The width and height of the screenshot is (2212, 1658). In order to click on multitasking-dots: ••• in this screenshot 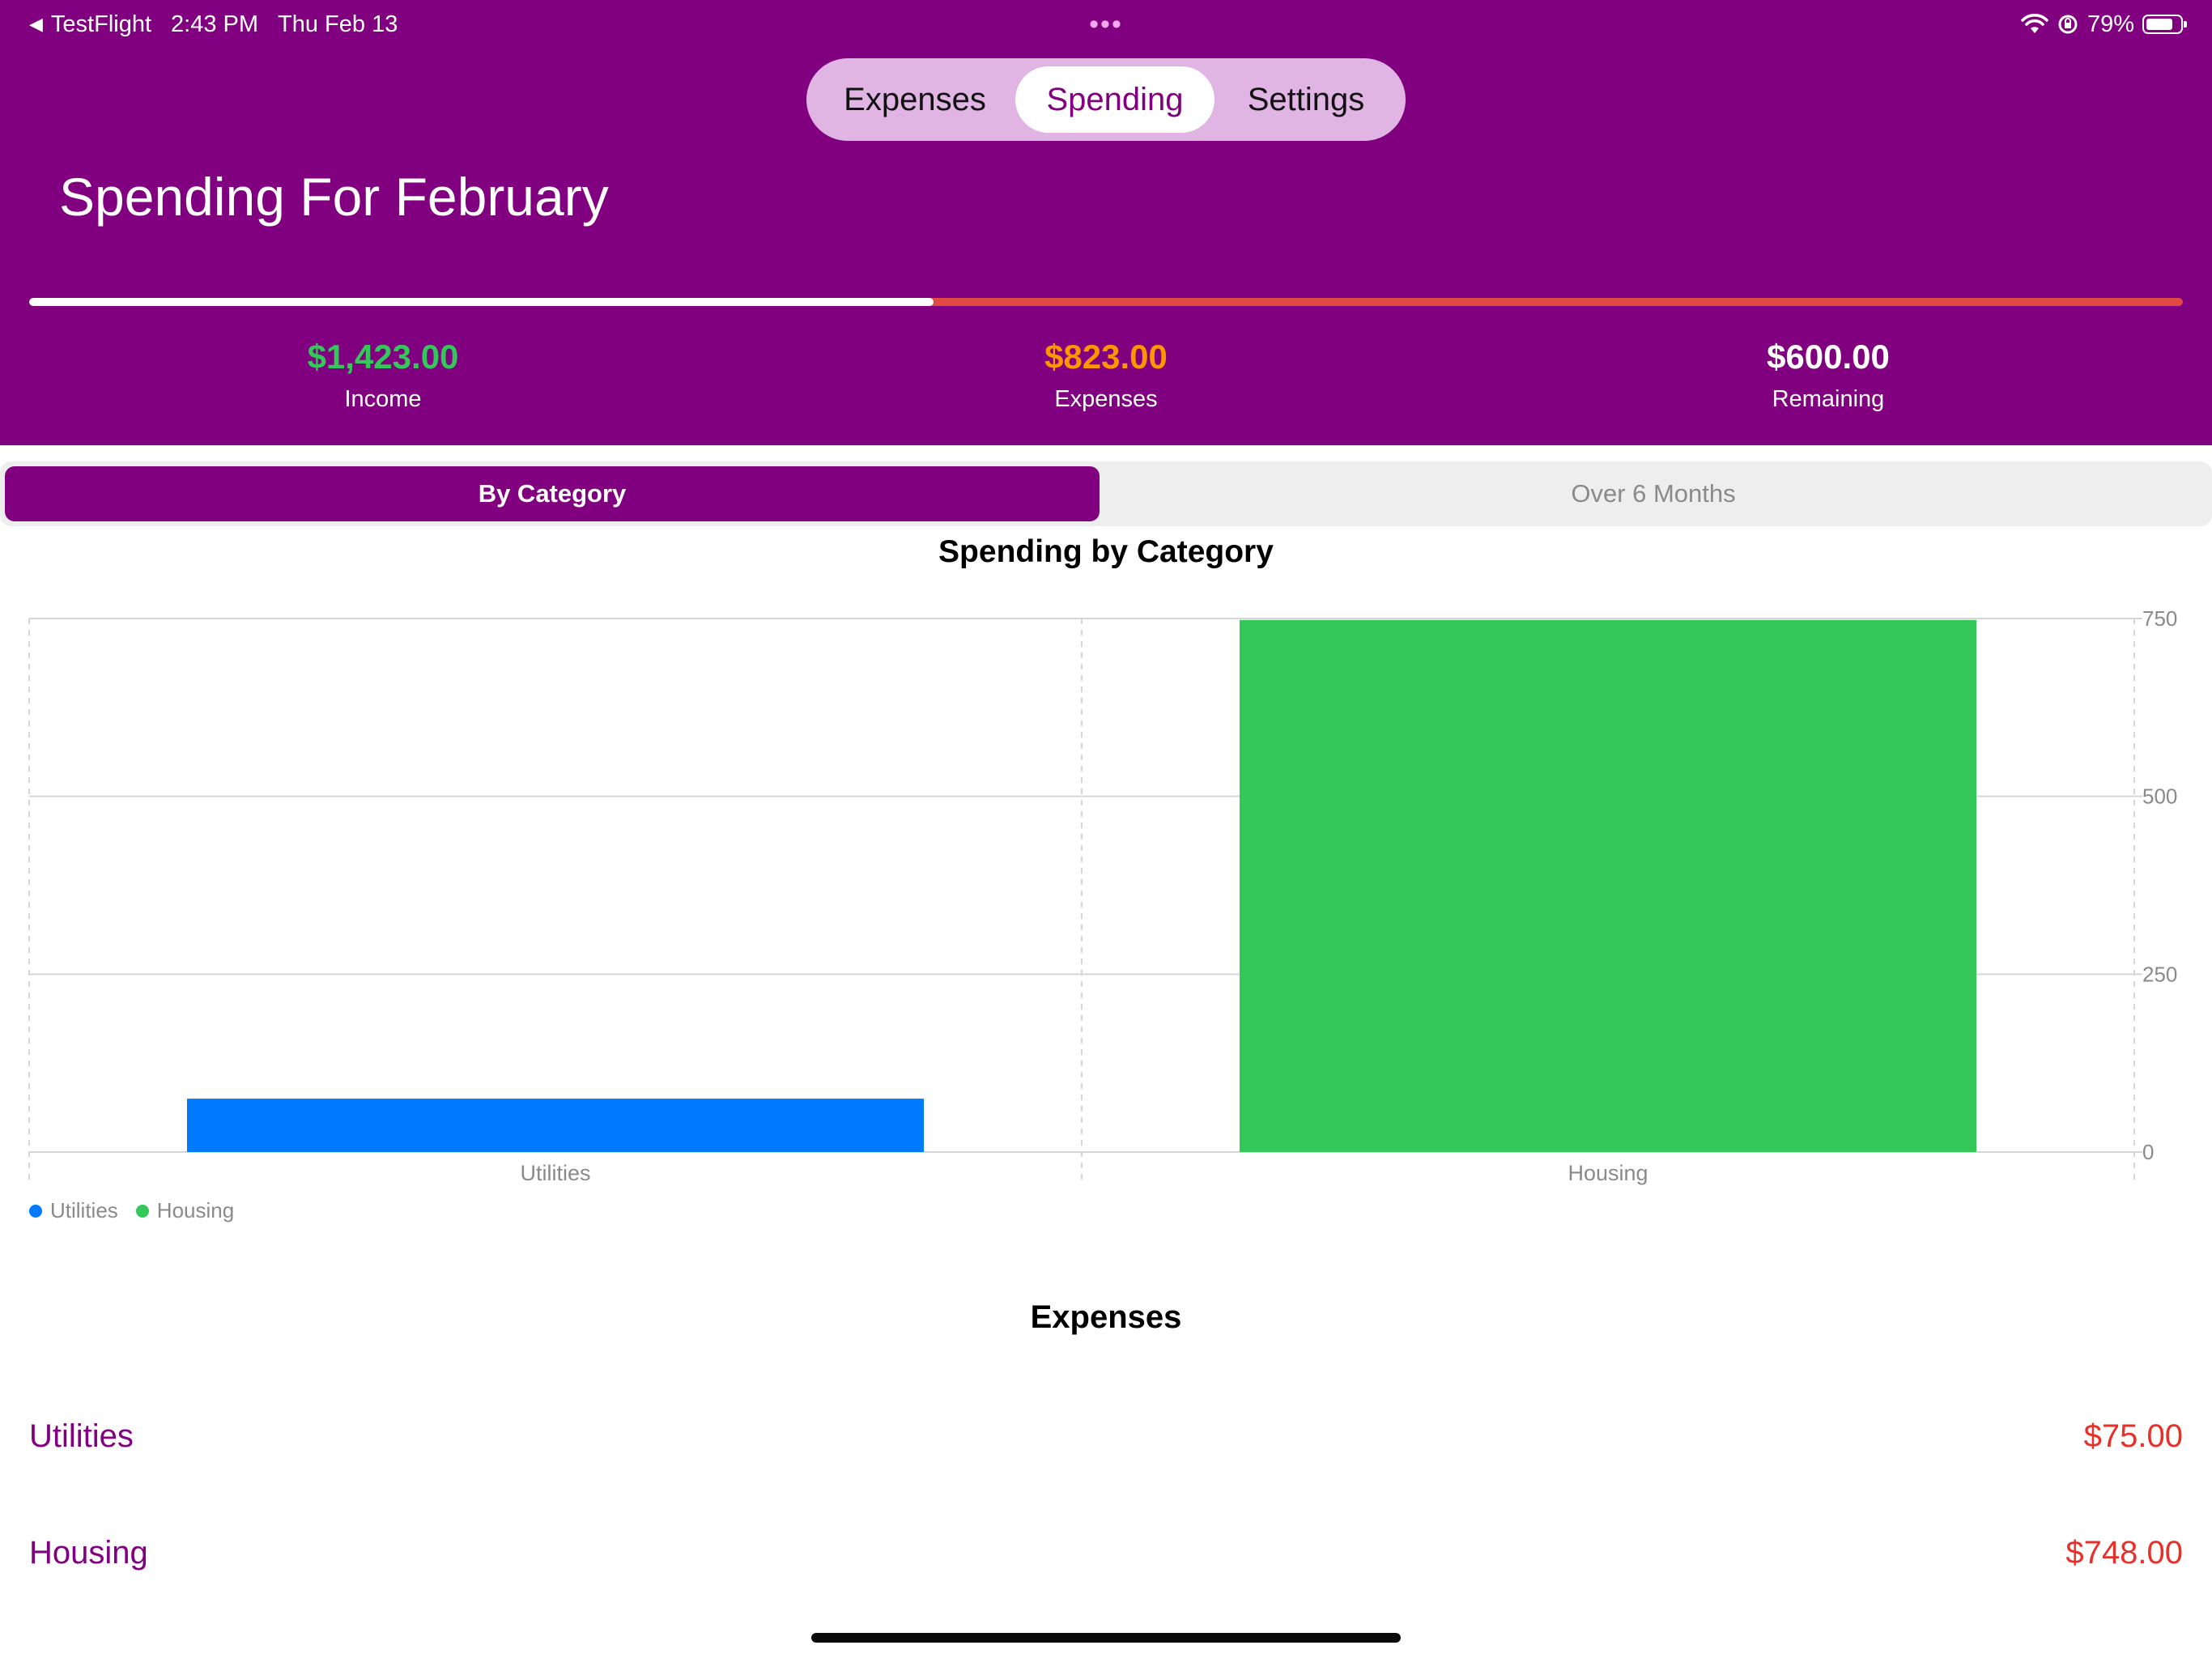, I will do `click(1106, 24)`.